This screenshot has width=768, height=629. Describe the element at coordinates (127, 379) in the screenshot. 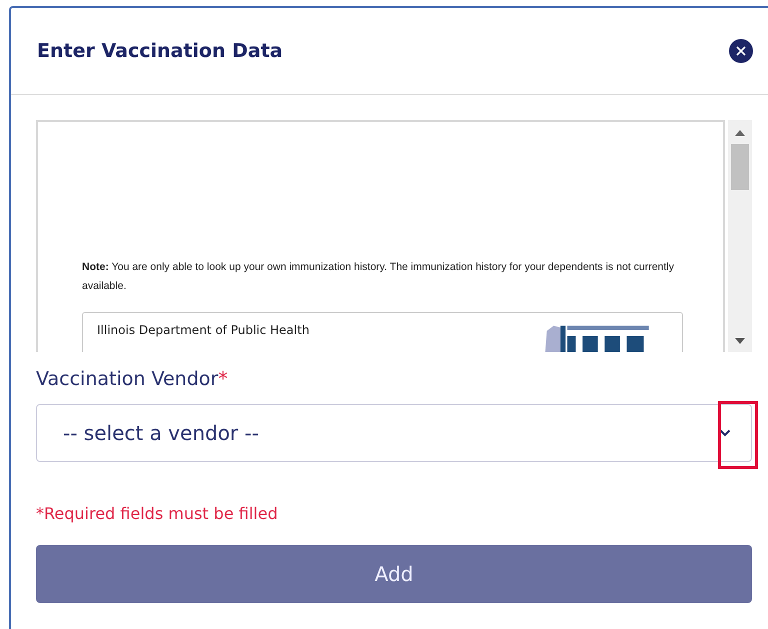

I see `vendor-label: Vaccination Vendor` at that location.